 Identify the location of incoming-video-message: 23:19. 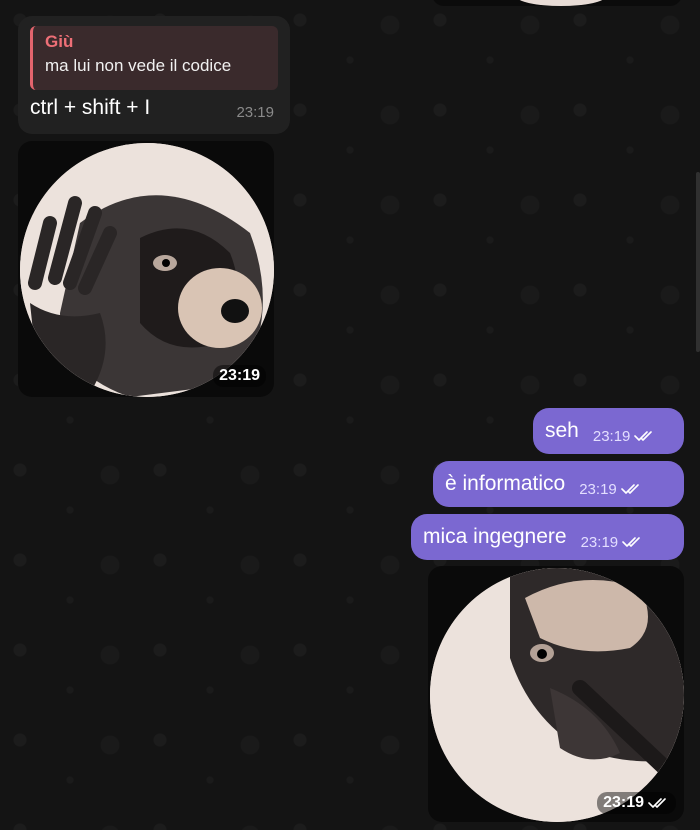
(146, 269).